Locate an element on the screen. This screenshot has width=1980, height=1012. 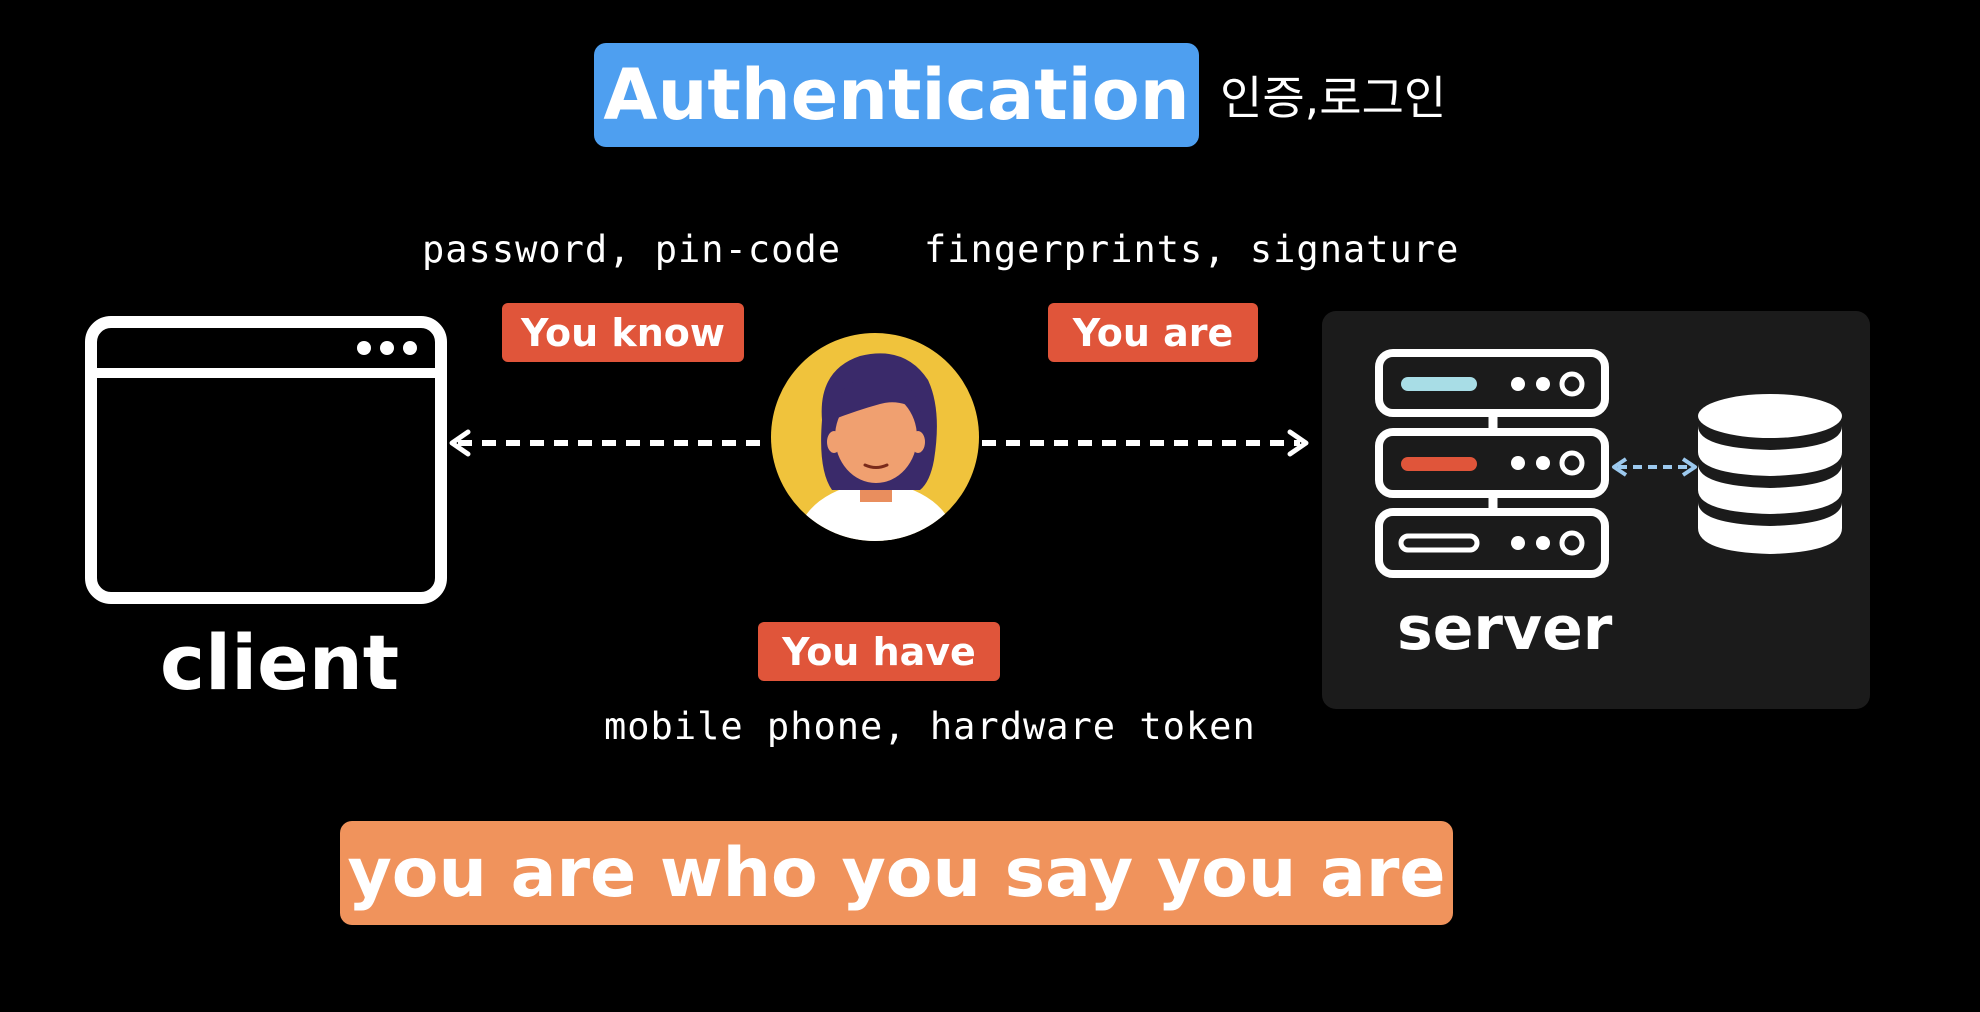
you-know-tag: You know is located at coordinates (623, 332).